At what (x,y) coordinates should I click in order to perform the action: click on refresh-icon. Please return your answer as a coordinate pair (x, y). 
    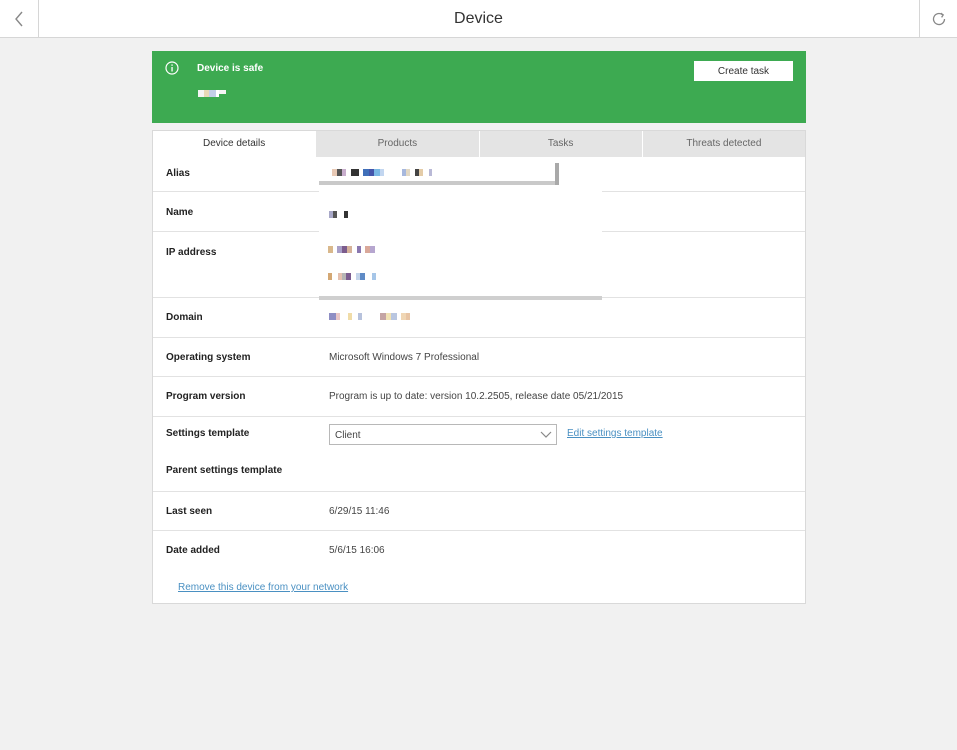
    Looking at the image, I should click on (938, 18).